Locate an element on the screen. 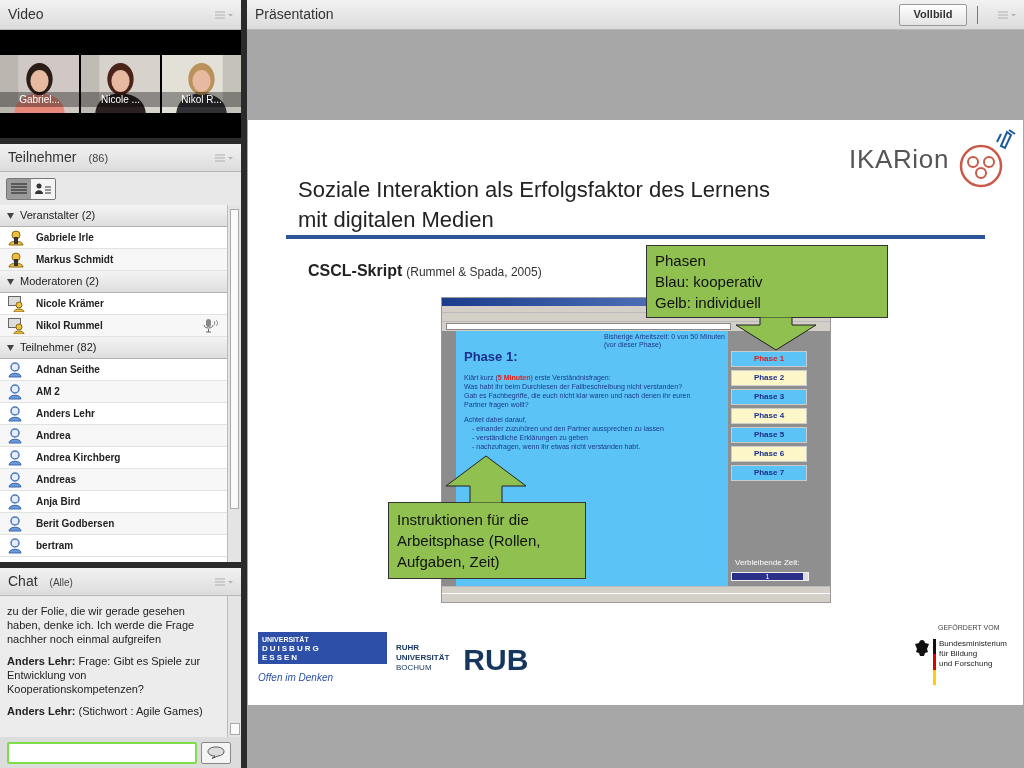 This screenshot has height=768, width=1024. group-header: Moderatoren (2) is located at coordinates (113, 282).